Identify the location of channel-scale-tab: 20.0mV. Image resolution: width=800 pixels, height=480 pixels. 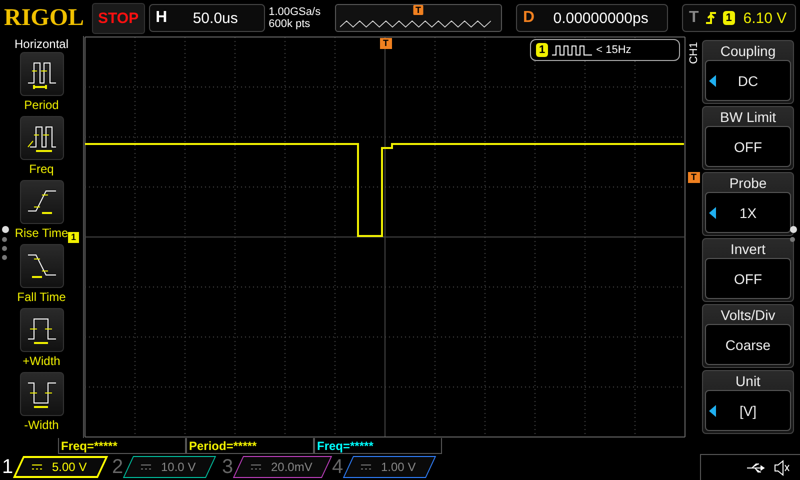
(282, 467).